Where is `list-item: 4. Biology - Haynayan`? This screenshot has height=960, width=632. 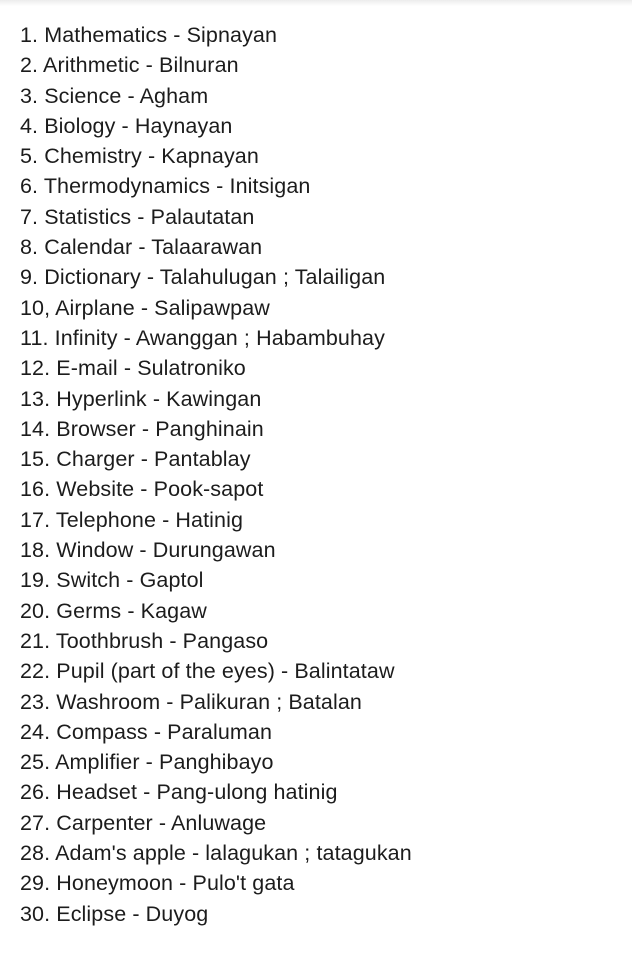
list-item: 4. Biology - Haynayan is located at coordinates (126, 125).